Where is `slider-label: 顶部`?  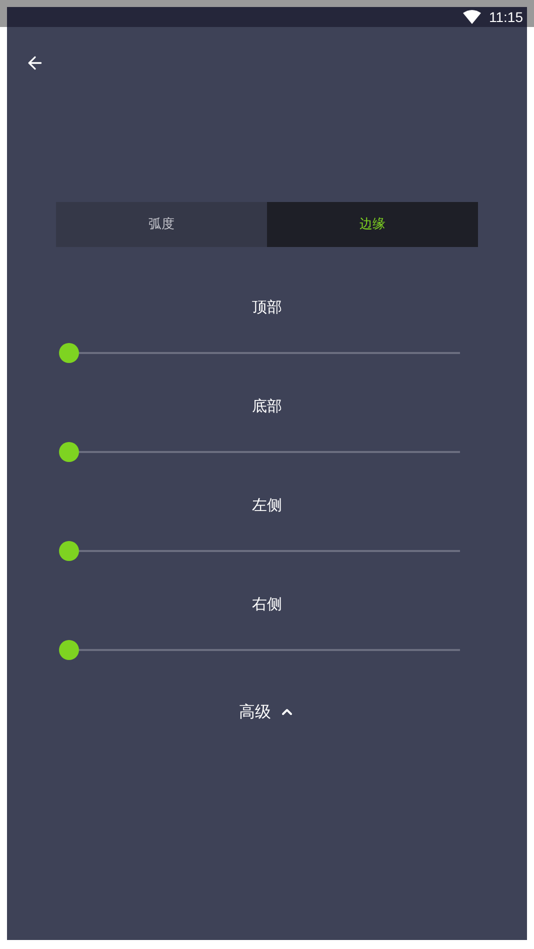
slider-label: 顶部 is located at coordinates (267, 307).